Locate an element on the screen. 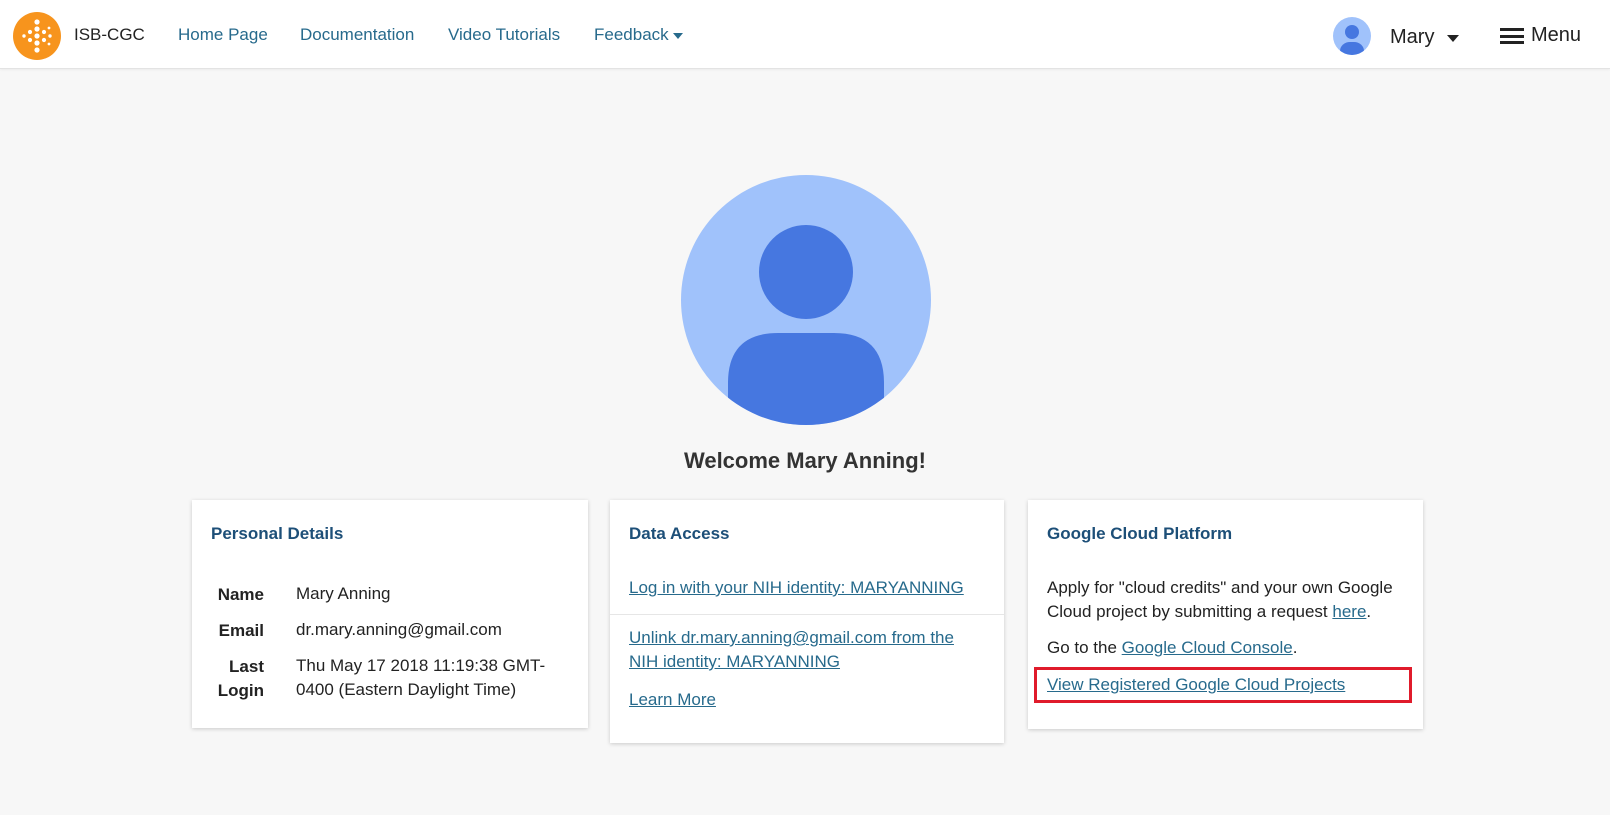  user-caret-down-icon is located at coordinates (1453, 38).